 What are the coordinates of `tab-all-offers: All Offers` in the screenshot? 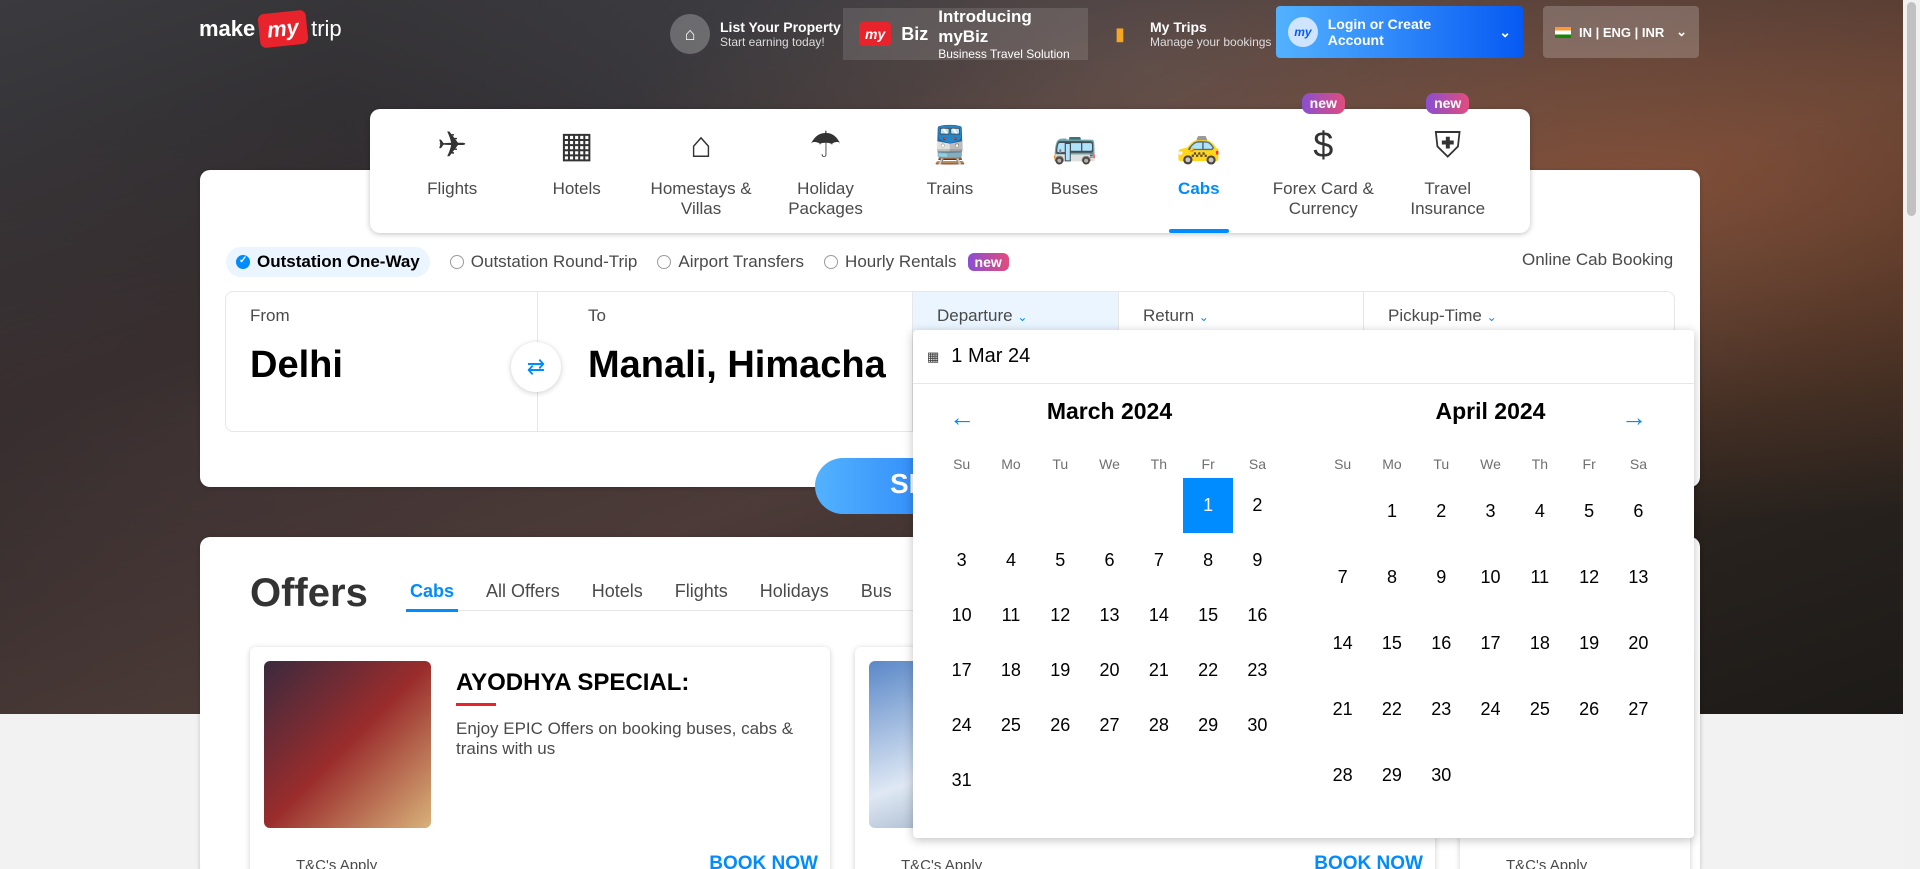 It's located at (523, 591).